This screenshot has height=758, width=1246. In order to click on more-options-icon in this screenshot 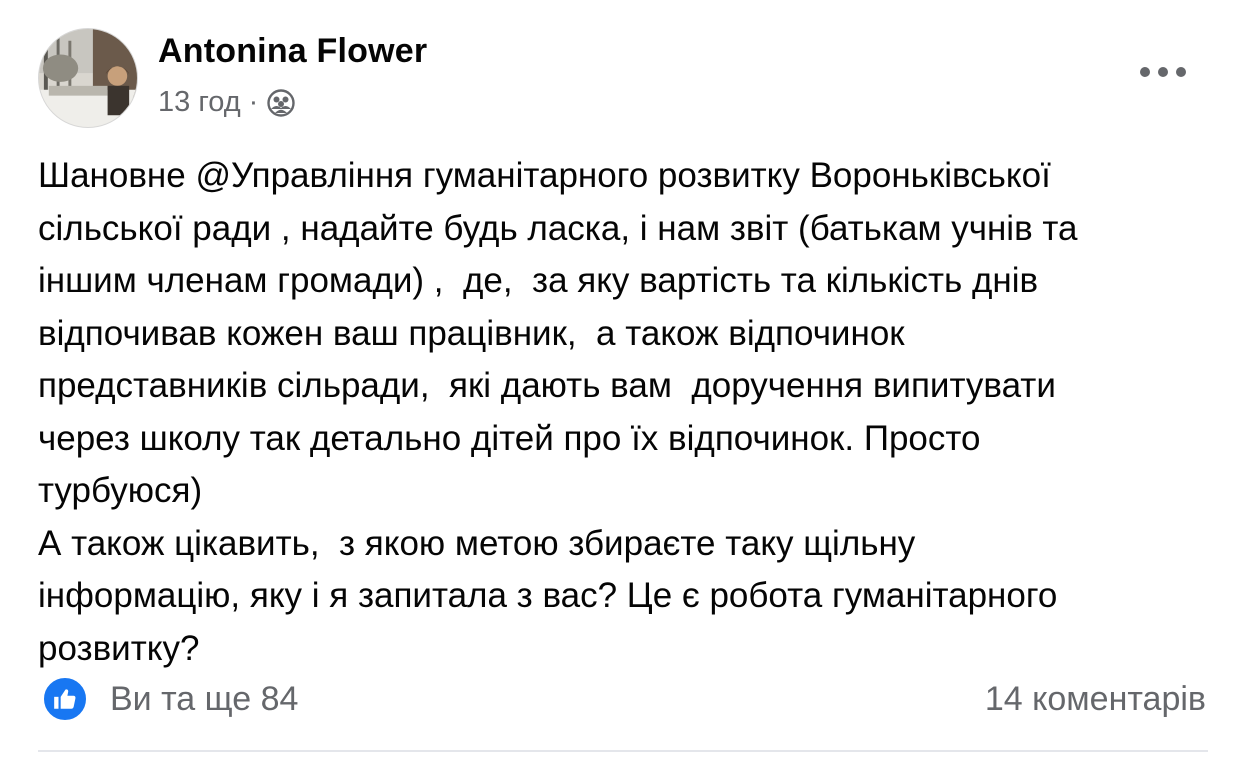, I will do `click(1163, 72)`.